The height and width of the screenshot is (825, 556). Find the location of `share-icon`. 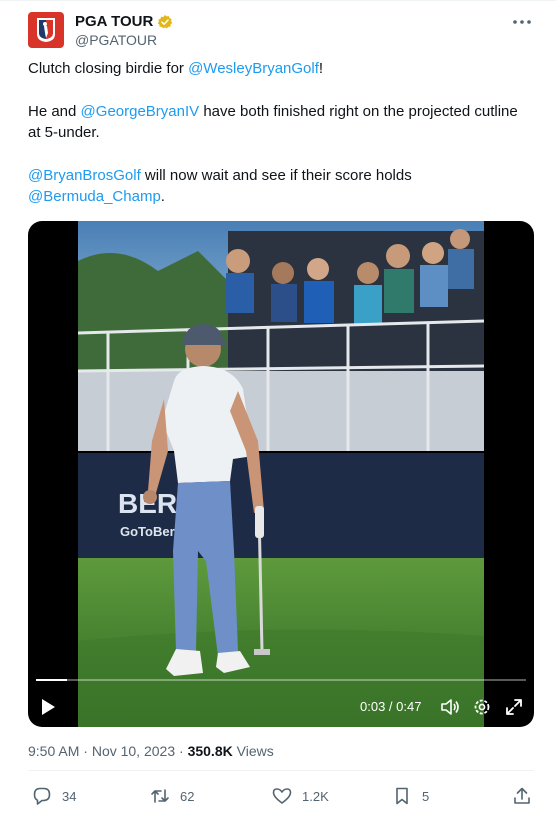

share-icon is located at coordinates (522, 795).